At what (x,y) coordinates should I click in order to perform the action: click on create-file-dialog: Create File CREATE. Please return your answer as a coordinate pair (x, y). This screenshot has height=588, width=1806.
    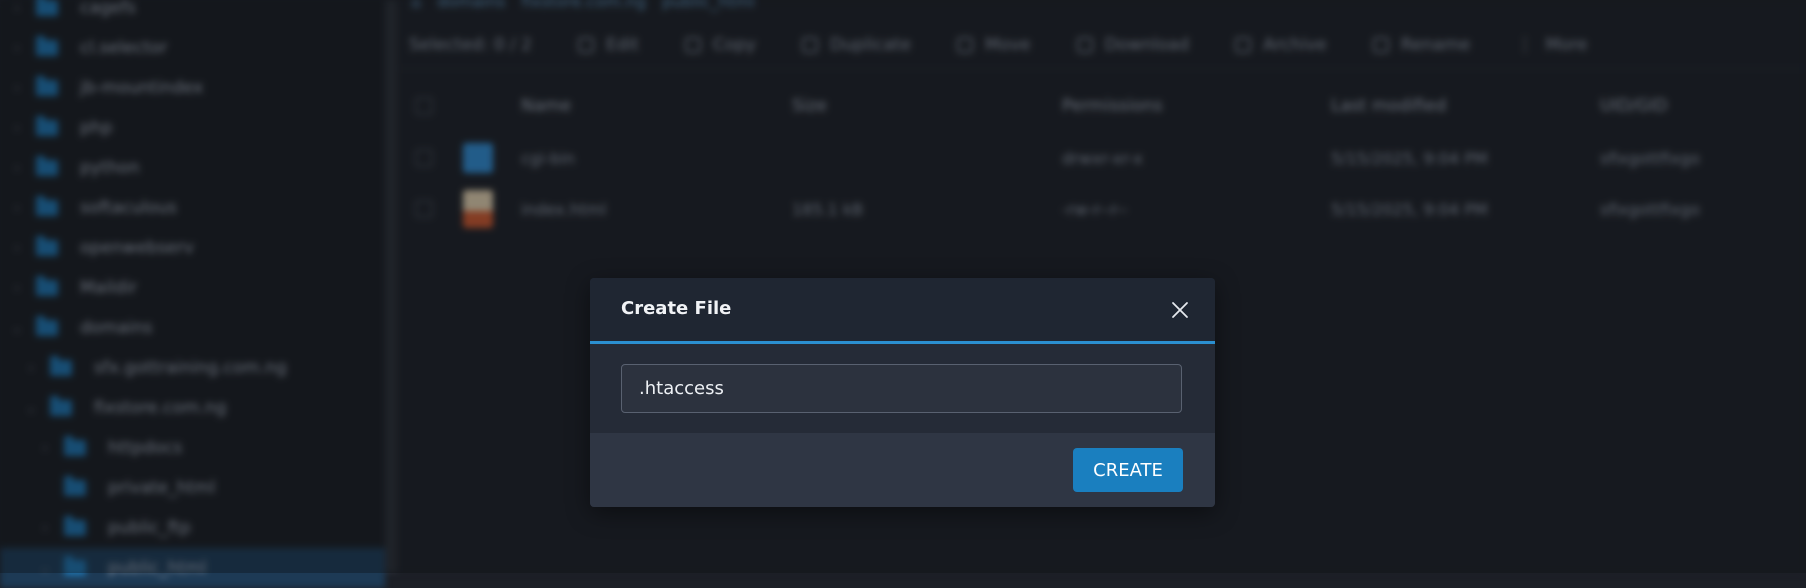
    Looking at the image, I should click on (902, 392).